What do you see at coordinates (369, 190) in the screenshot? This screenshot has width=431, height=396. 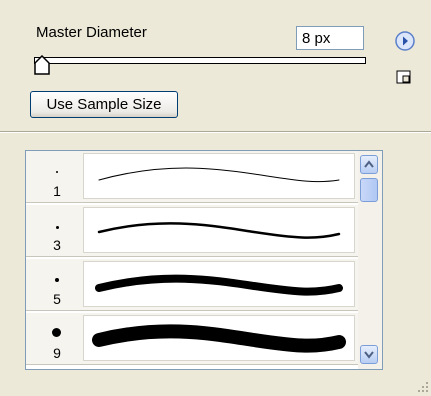 I see `scroll-thumb` at bounding box center [369, 190].